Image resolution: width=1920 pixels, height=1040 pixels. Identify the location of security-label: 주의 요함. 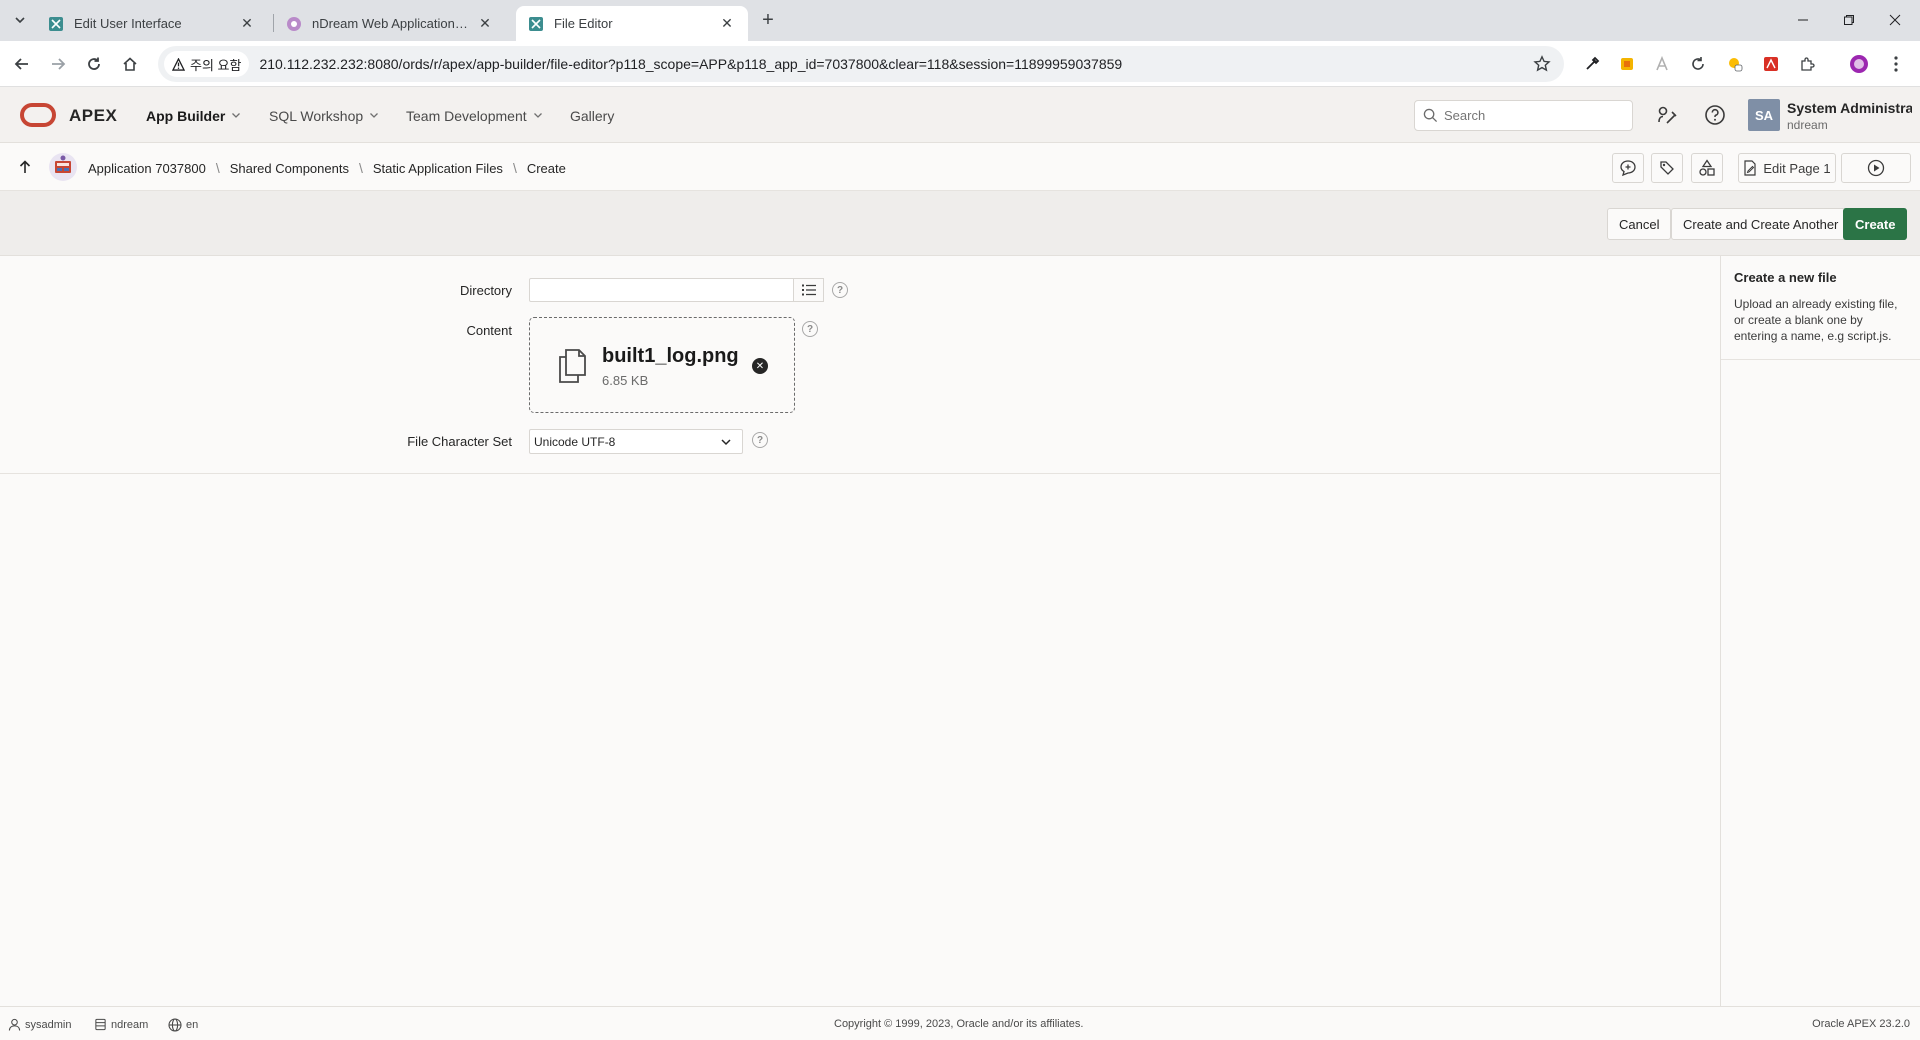
(216, 65).